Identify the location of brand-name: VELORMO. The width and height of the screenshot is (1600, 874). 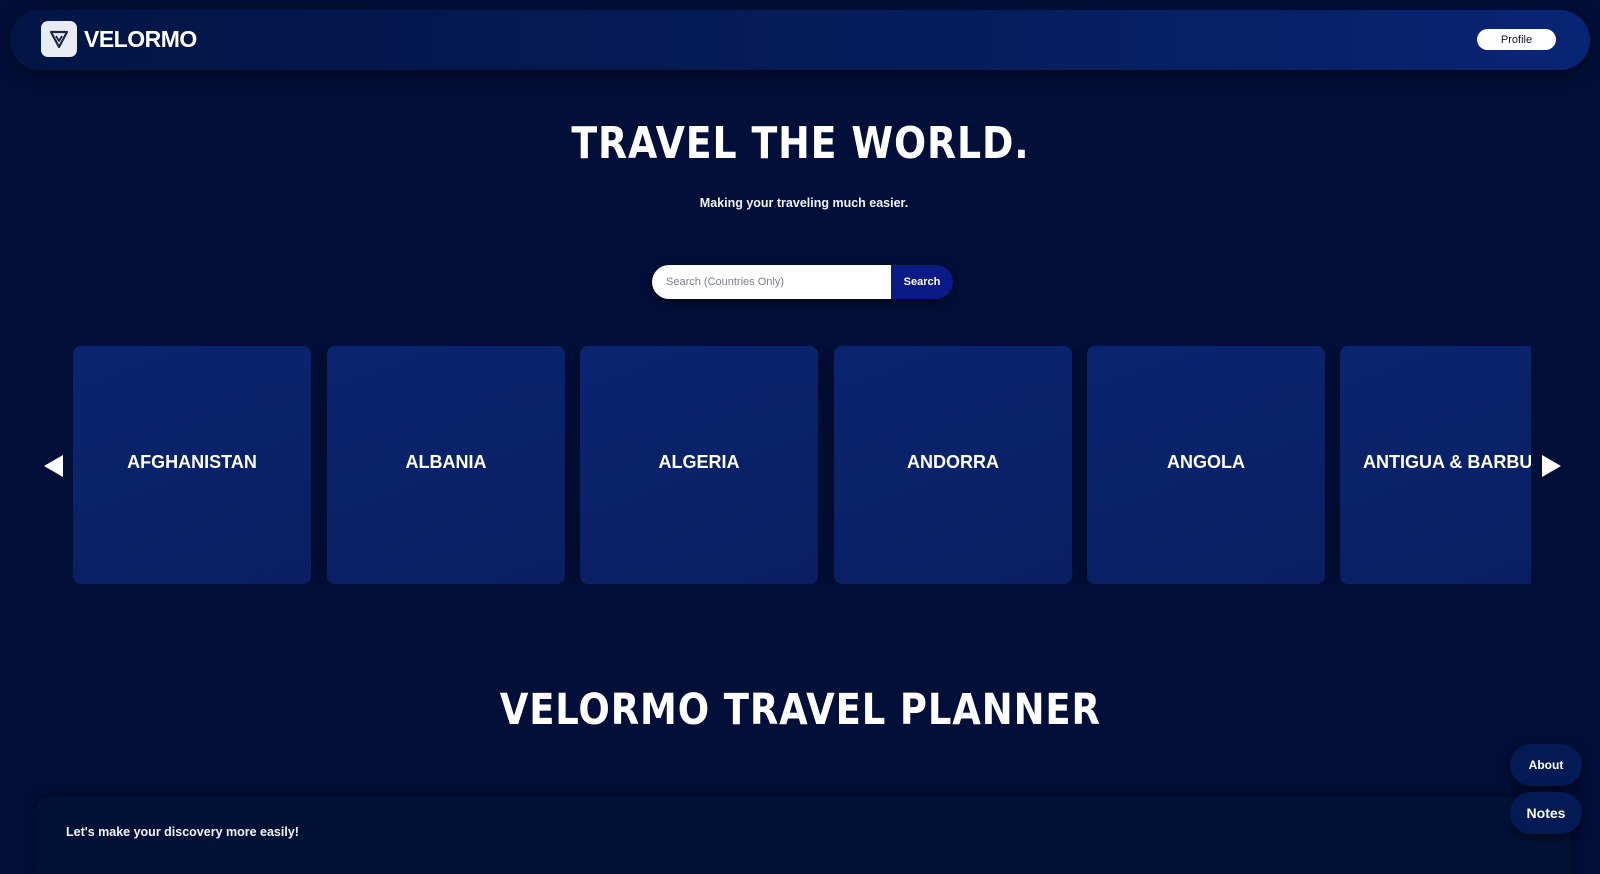
(140, 39).